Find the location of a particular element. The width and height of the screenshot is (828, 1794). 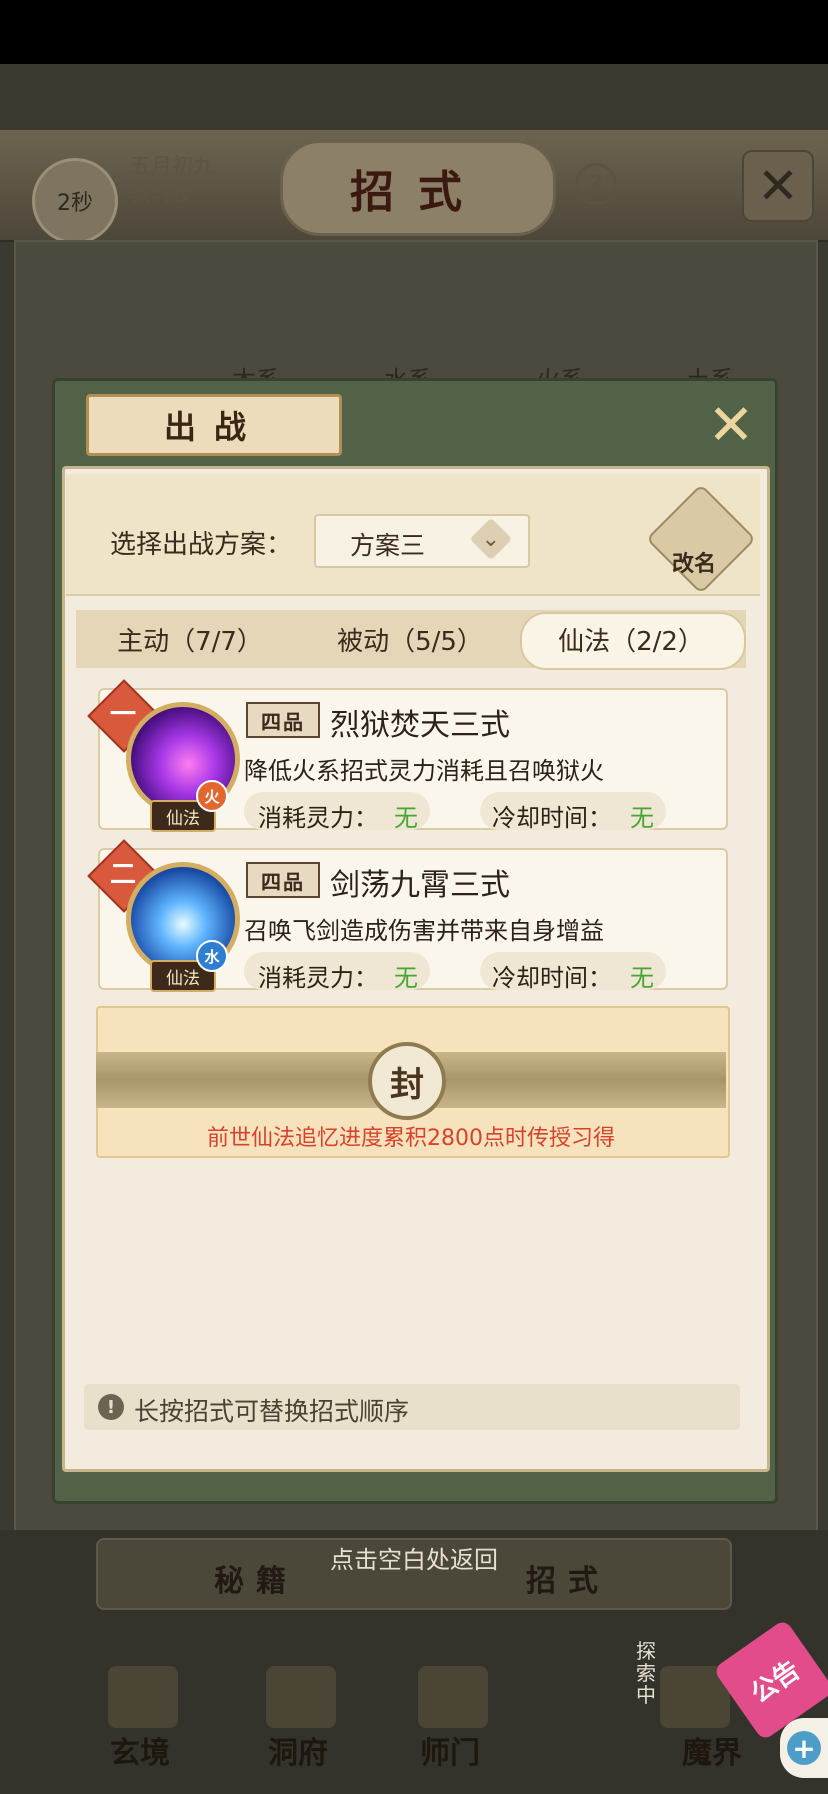

skill-name: 剑荡九霄三式 is located at coordinates (420, 885).